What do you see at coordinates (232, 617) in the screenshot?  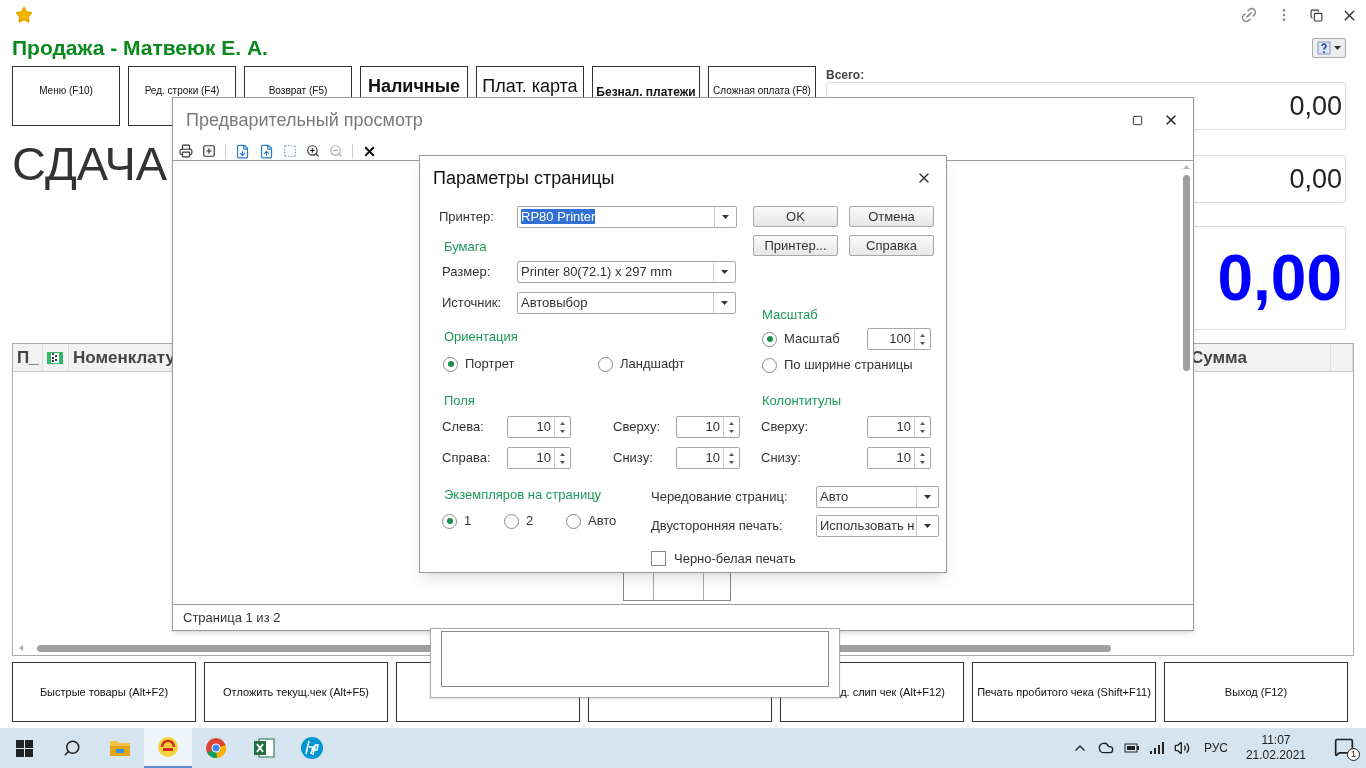 I see `page-status: Страница 1 из 2` at bounding box center [232, 617].